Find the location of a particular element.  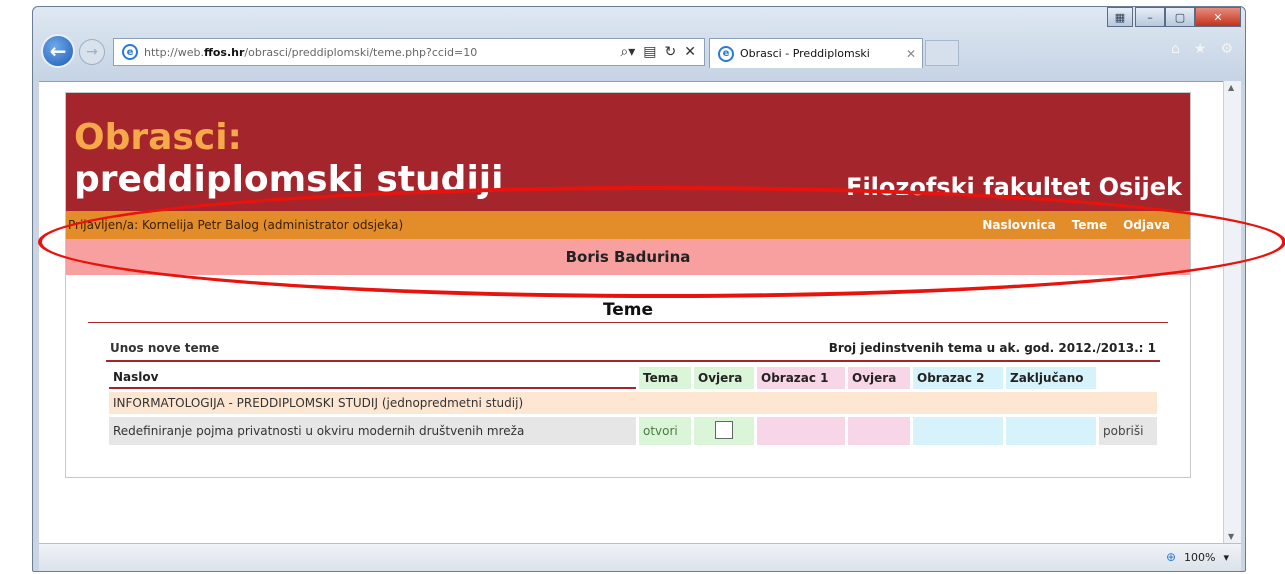

obrazac-1-cell is located at coordinates (801, 431).